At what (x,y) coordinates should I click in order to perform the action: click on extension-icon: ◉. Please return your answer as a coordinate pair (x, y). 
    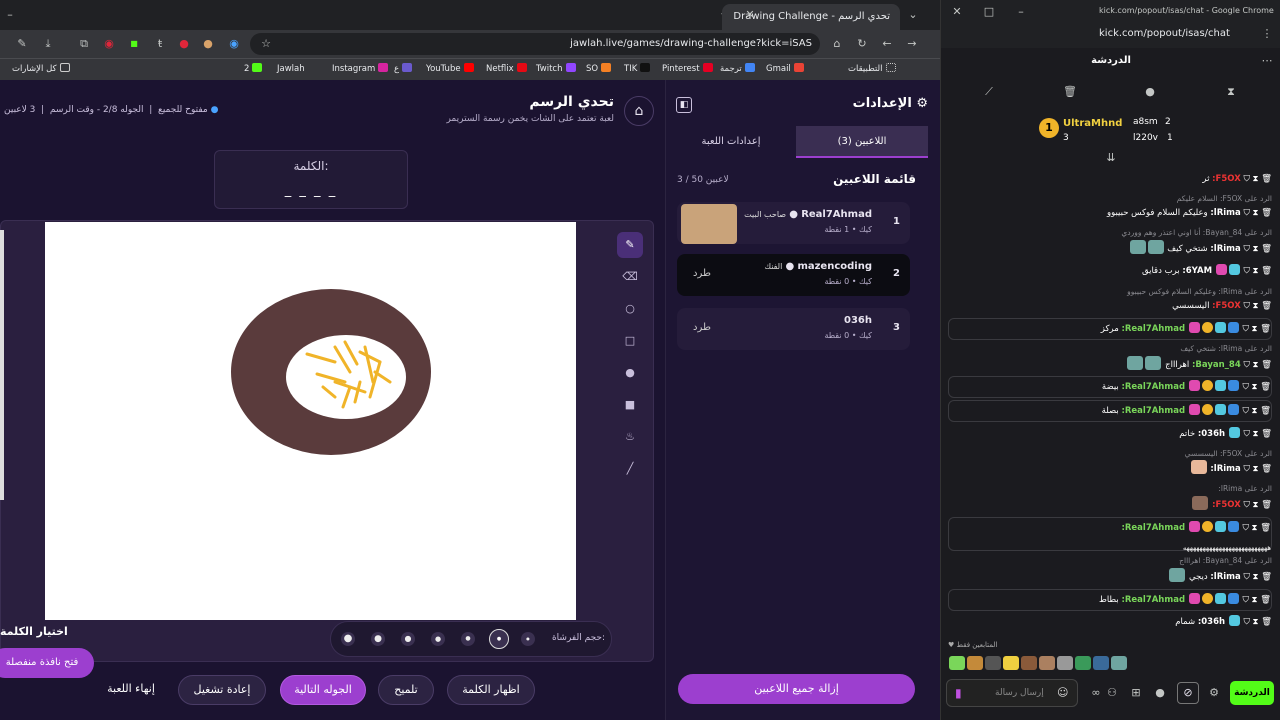
    Looking at the image, I should click on (234, 44).